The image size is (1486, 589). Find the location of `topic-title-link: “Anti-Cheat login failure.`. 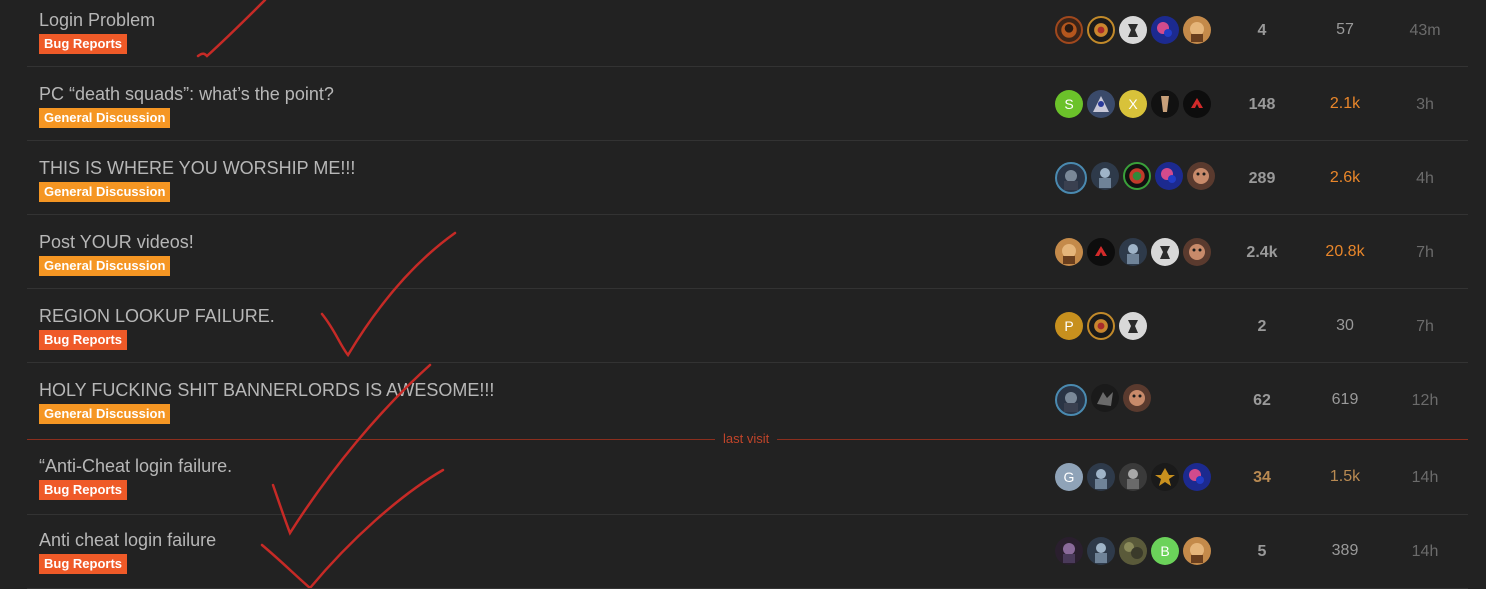

topic-title-link: “Anti-Cheat login failure. is located at coordinates (135, 466).